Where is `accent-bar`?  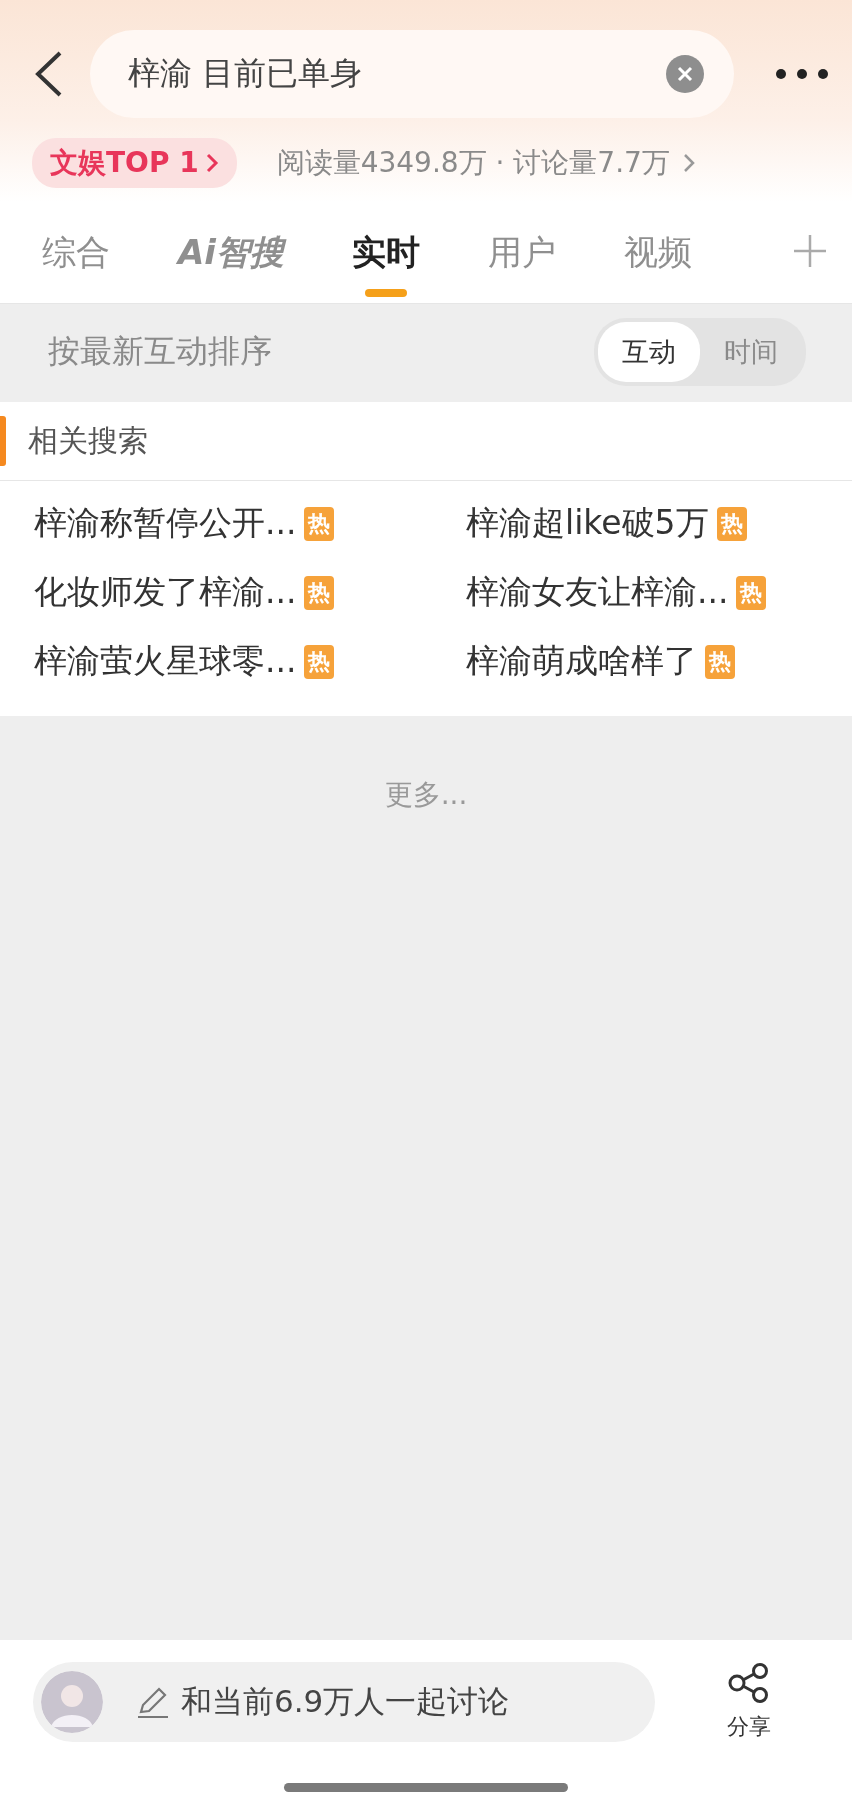
accent-bar is located at coordinates (3, 441).